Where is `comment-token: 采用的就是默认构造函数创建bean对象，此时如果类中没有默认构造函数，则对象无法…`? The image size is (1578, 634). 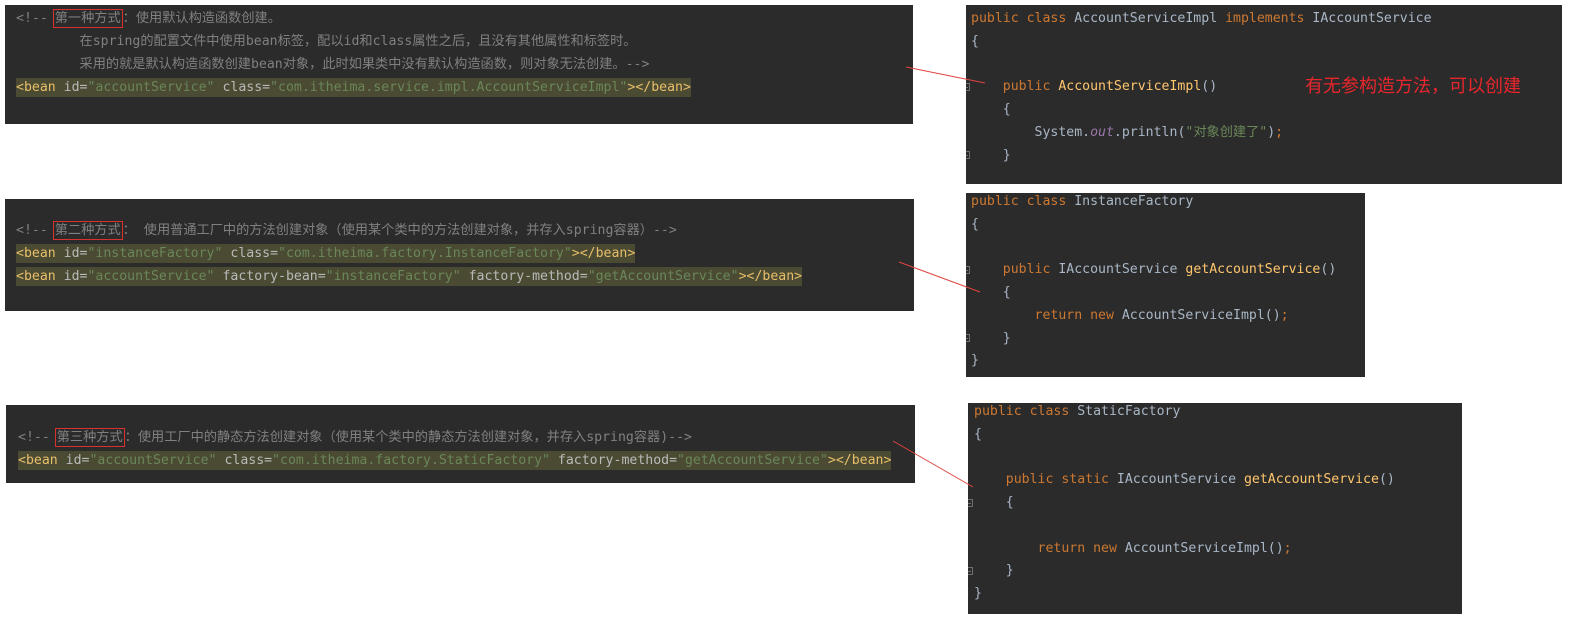 comment-token: 采用的就是默认构造函数创建bean对象，此时如果类中没有默认构造函数，则对象无法… is located at coordinates (333, 64).